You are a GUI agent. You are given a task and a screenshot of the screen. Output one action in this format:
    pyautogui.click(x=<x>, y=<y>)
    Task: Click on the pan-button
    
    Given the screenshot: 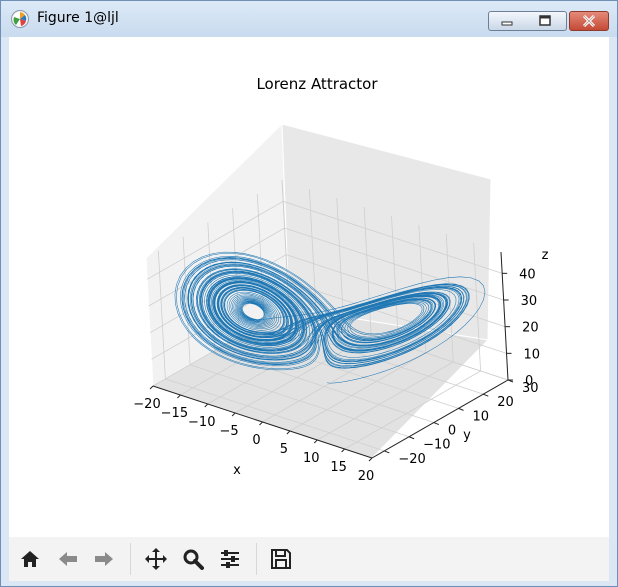 What is the action you would take?
    pyautogui.click(x=156, y=559)
    